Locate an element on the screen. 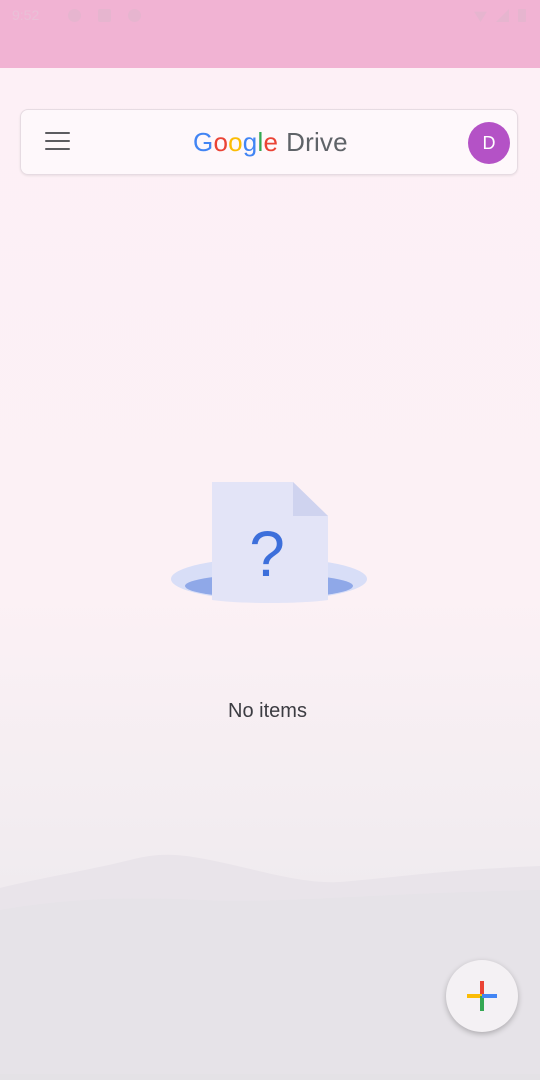 The width and height of the screenshot is (540, 1080). wifi-icon is located at coordinates (480, 16).